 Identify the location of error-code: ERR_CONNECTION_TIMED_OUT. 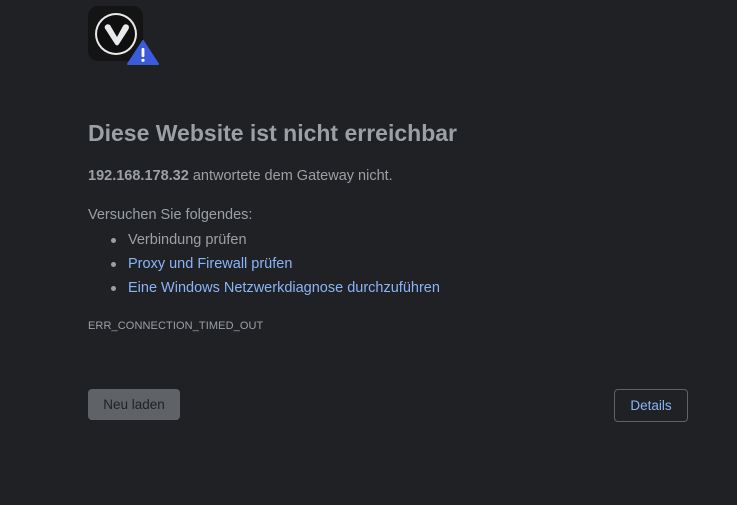
(176, 326).